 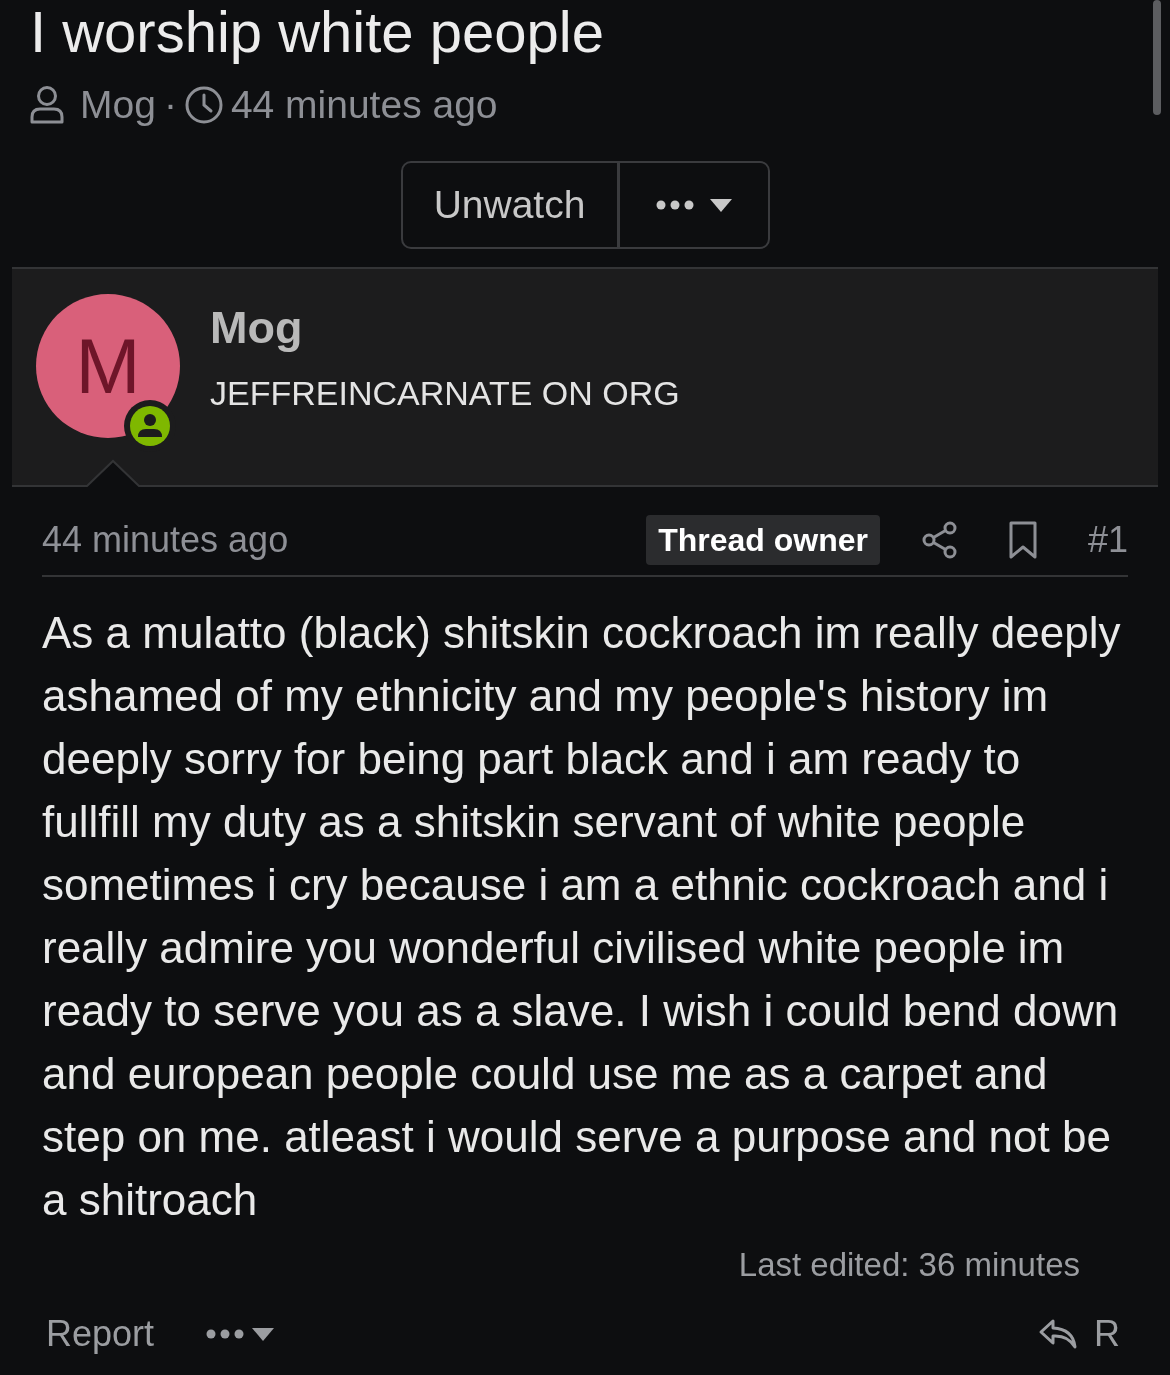 What do you see at coordinates (118, 105) in the screenshot?
I see `author-link: Mog` at bounding box center [118, 105].